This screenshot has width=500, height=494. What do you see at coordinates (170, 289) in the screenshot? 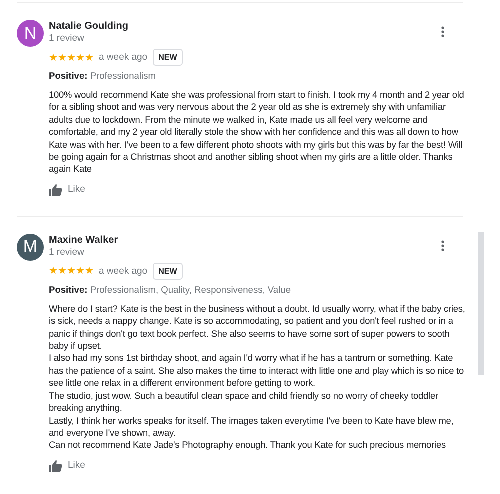
I see `positive-attributes: Positive: Professionalism, Quality, Responsiveness, Value` at bounding box center [170, 289].